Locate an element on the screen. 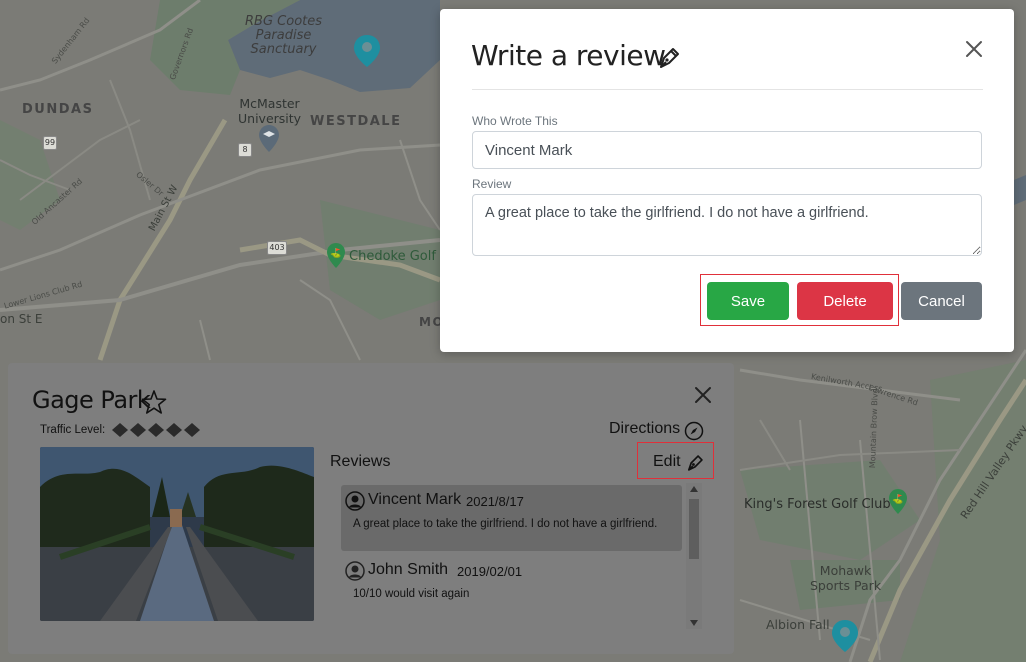  delete-button: Delete is located at coordinates (845, 301).